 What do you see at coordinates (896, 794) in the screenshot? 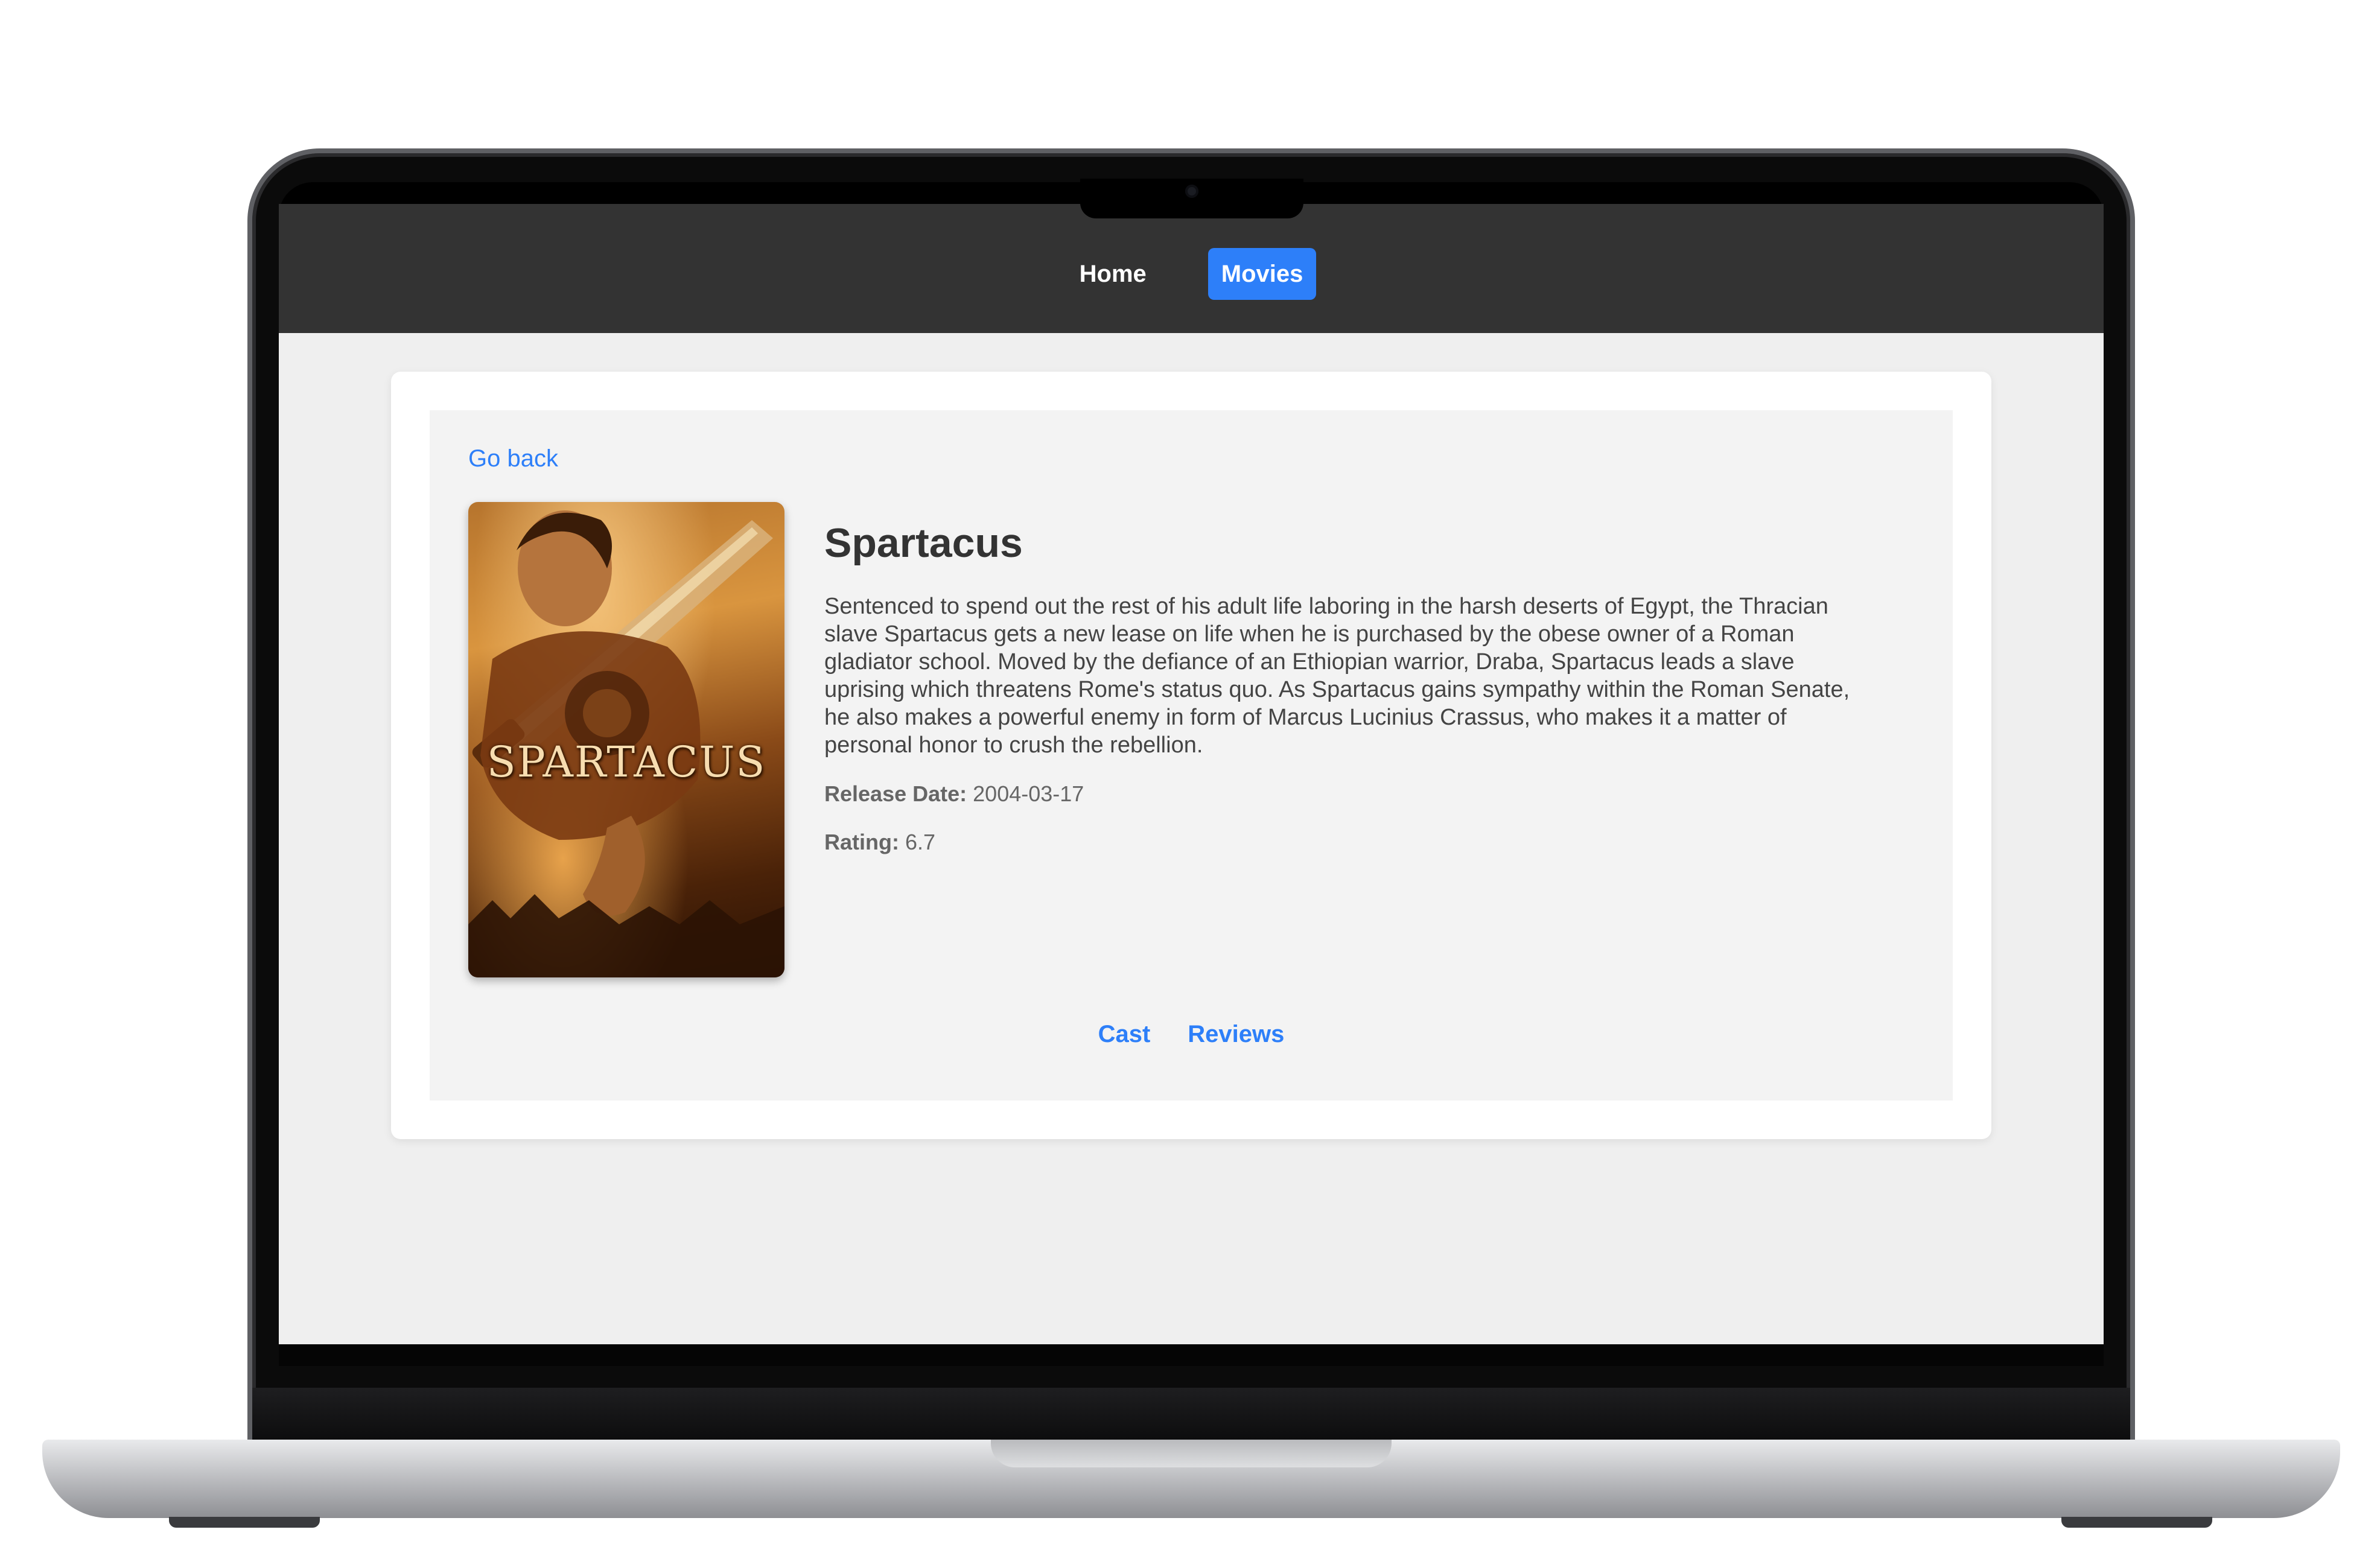
I see `release-date-label: Release Date:` at bounding box center [896, 794].